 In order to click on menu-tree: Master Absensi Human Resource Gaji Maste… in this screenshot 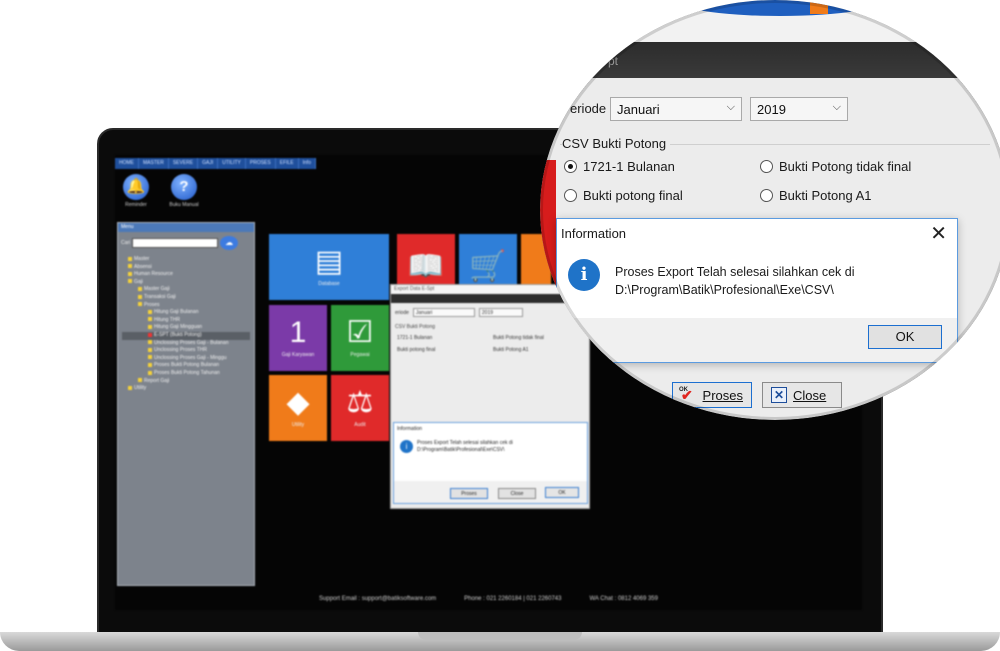, I will do `click(186, 324)`.